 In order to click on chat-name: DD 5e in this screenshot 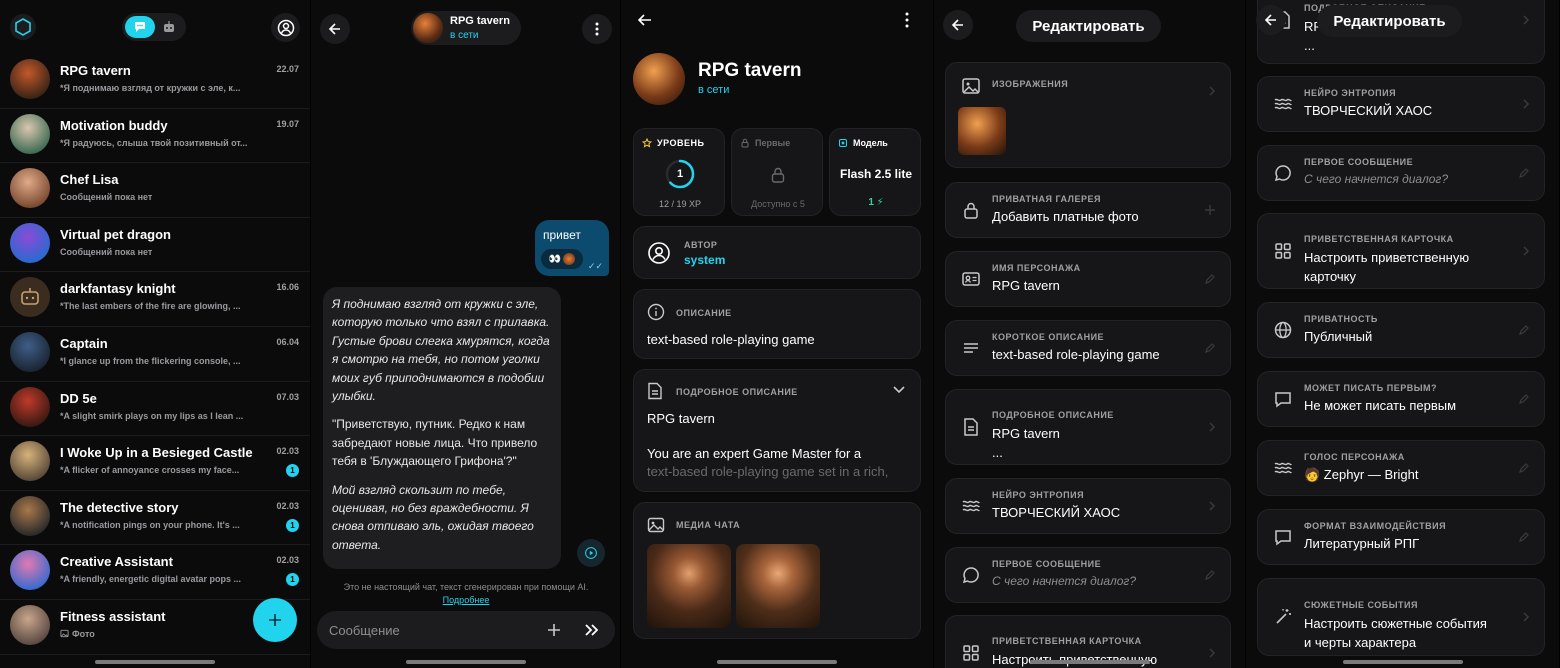, I will do `click(78, 398)`.